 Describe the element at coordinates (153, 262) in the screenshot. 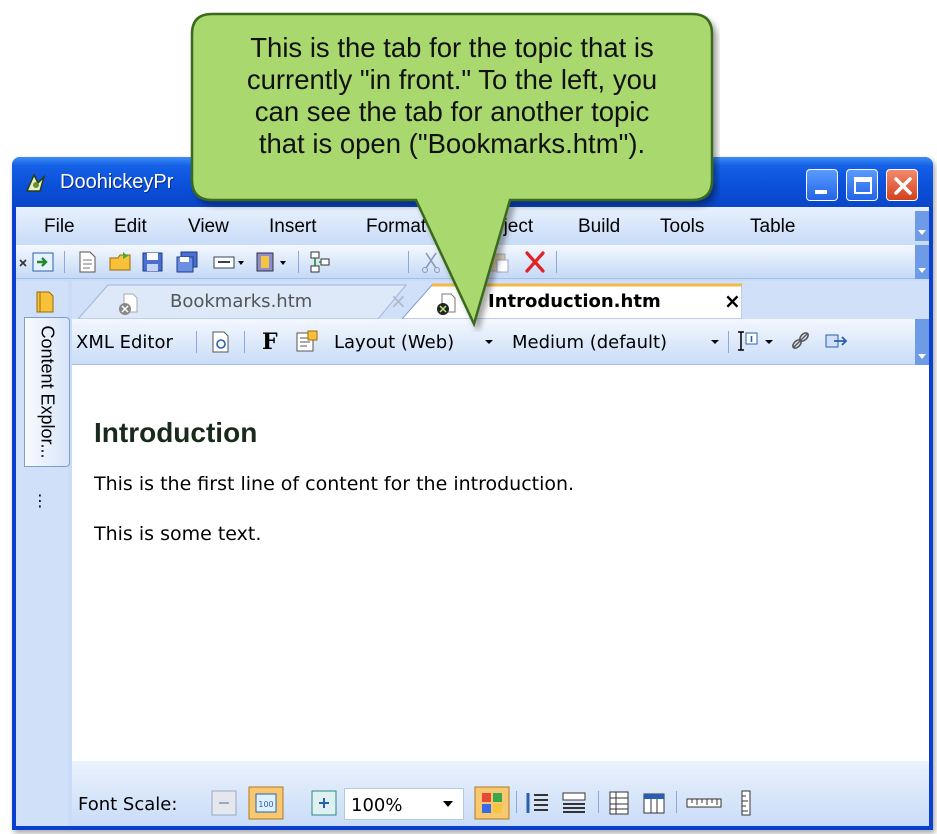

I see `save-icon` at that location.